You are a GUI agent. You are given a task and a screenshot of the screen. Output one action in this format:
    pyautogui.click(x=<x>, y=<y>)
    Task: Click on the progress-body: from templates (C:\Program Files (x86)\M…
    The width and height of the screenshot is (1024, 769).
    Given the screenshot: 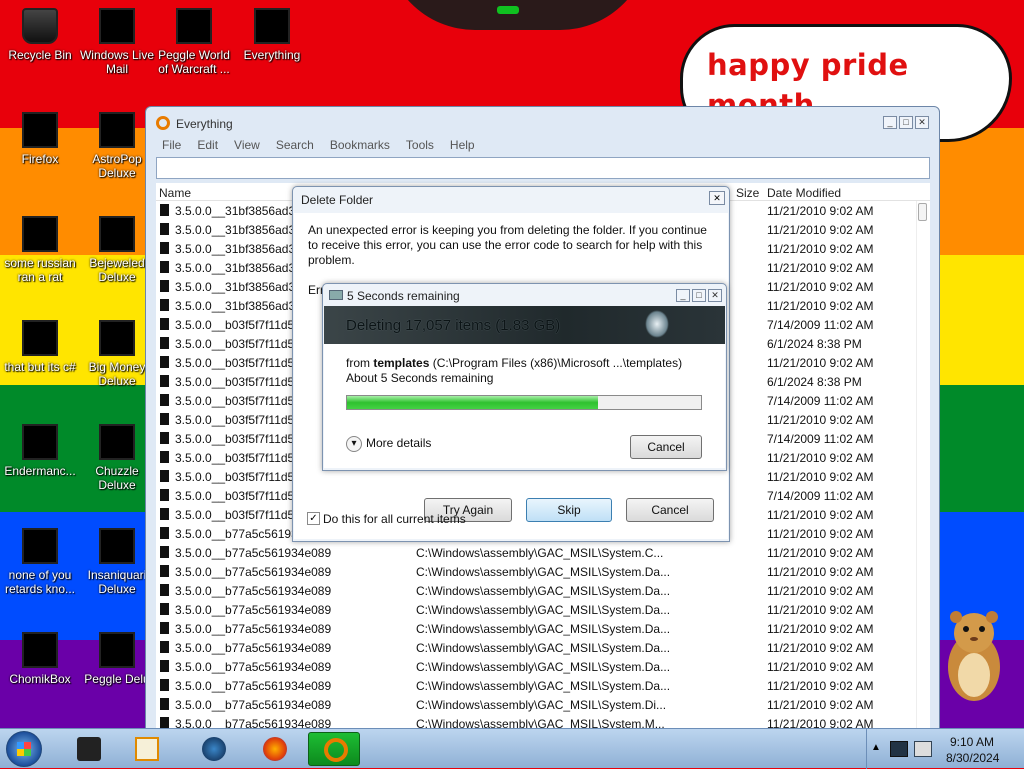 What is the action you would take?
    pyautogui.click(x=524, y=406)
    